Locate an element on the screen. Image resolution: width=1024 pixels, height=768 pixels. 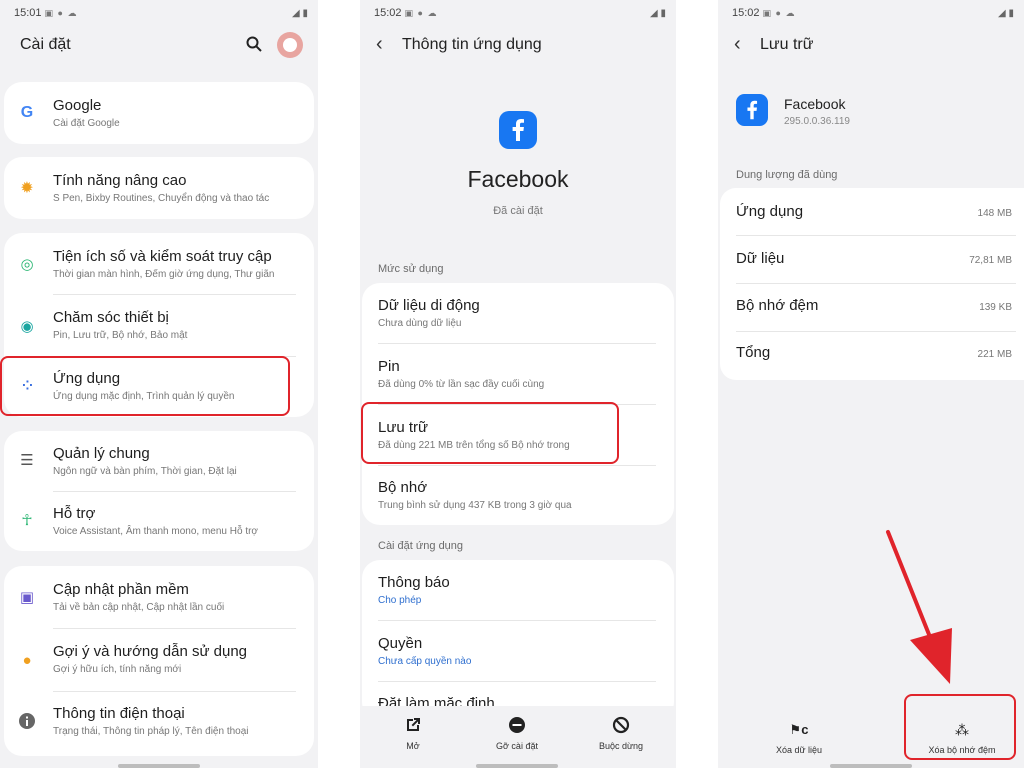
settings-item-sub: Pin, Lưu trữ, Bộ nhớ, Bảo mật is located at coordinates (120, 335).